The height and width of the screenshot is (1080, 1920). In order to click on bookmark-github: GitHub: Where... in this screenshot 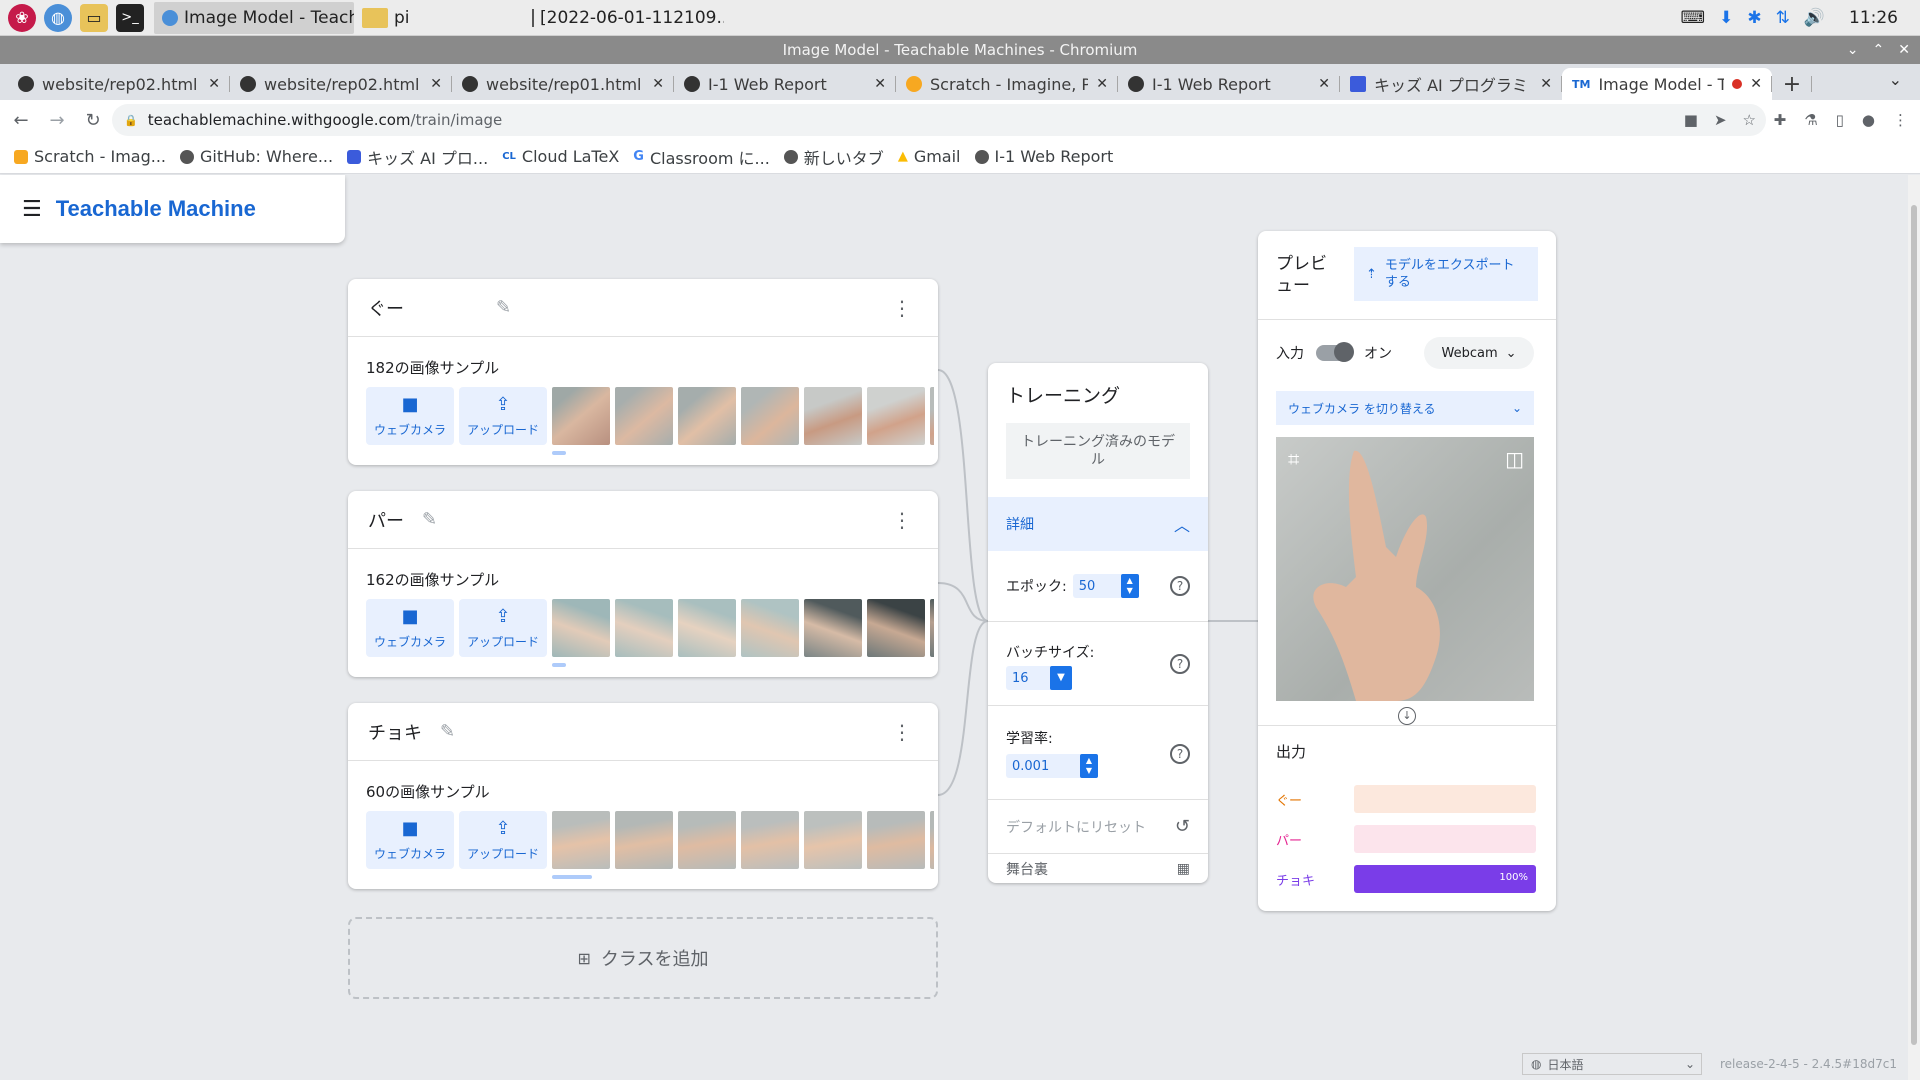, I will do `click(256, 156)`.